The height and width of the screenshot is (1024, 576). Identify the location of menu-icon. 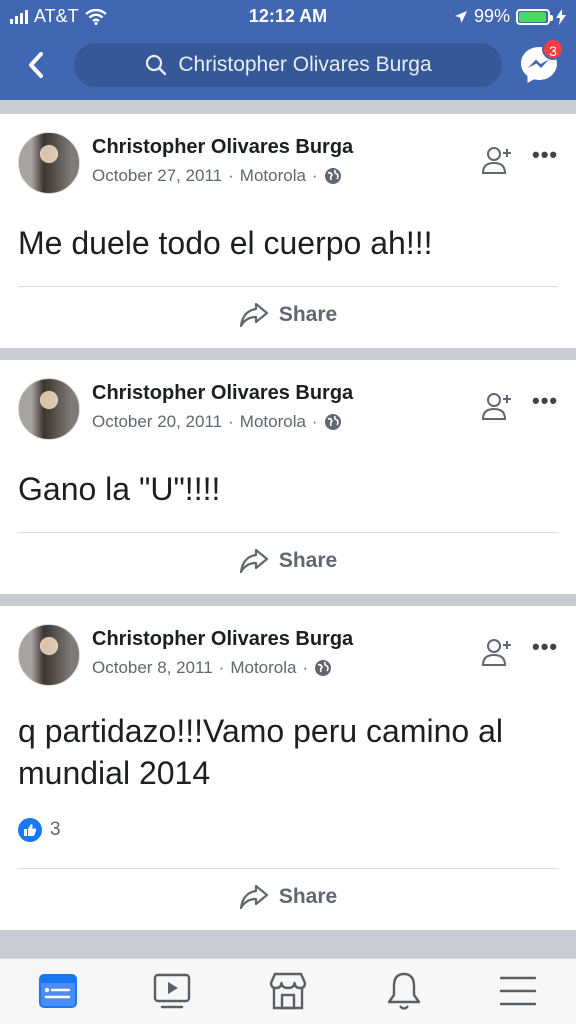
(518, 991).